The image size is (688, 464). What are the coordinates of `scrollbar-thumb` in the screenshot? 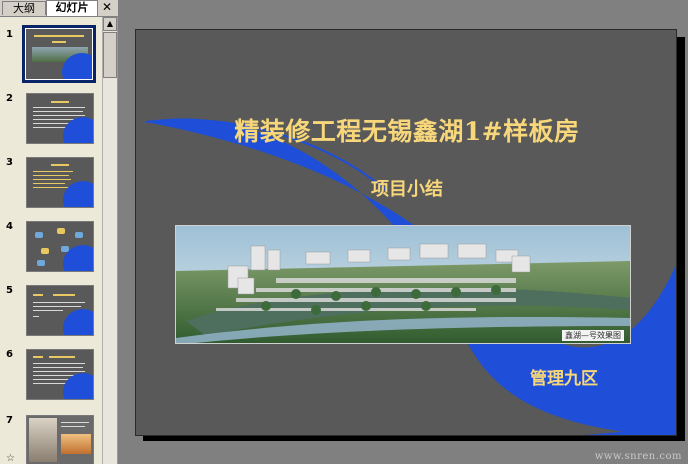 It's located at (110, 55).